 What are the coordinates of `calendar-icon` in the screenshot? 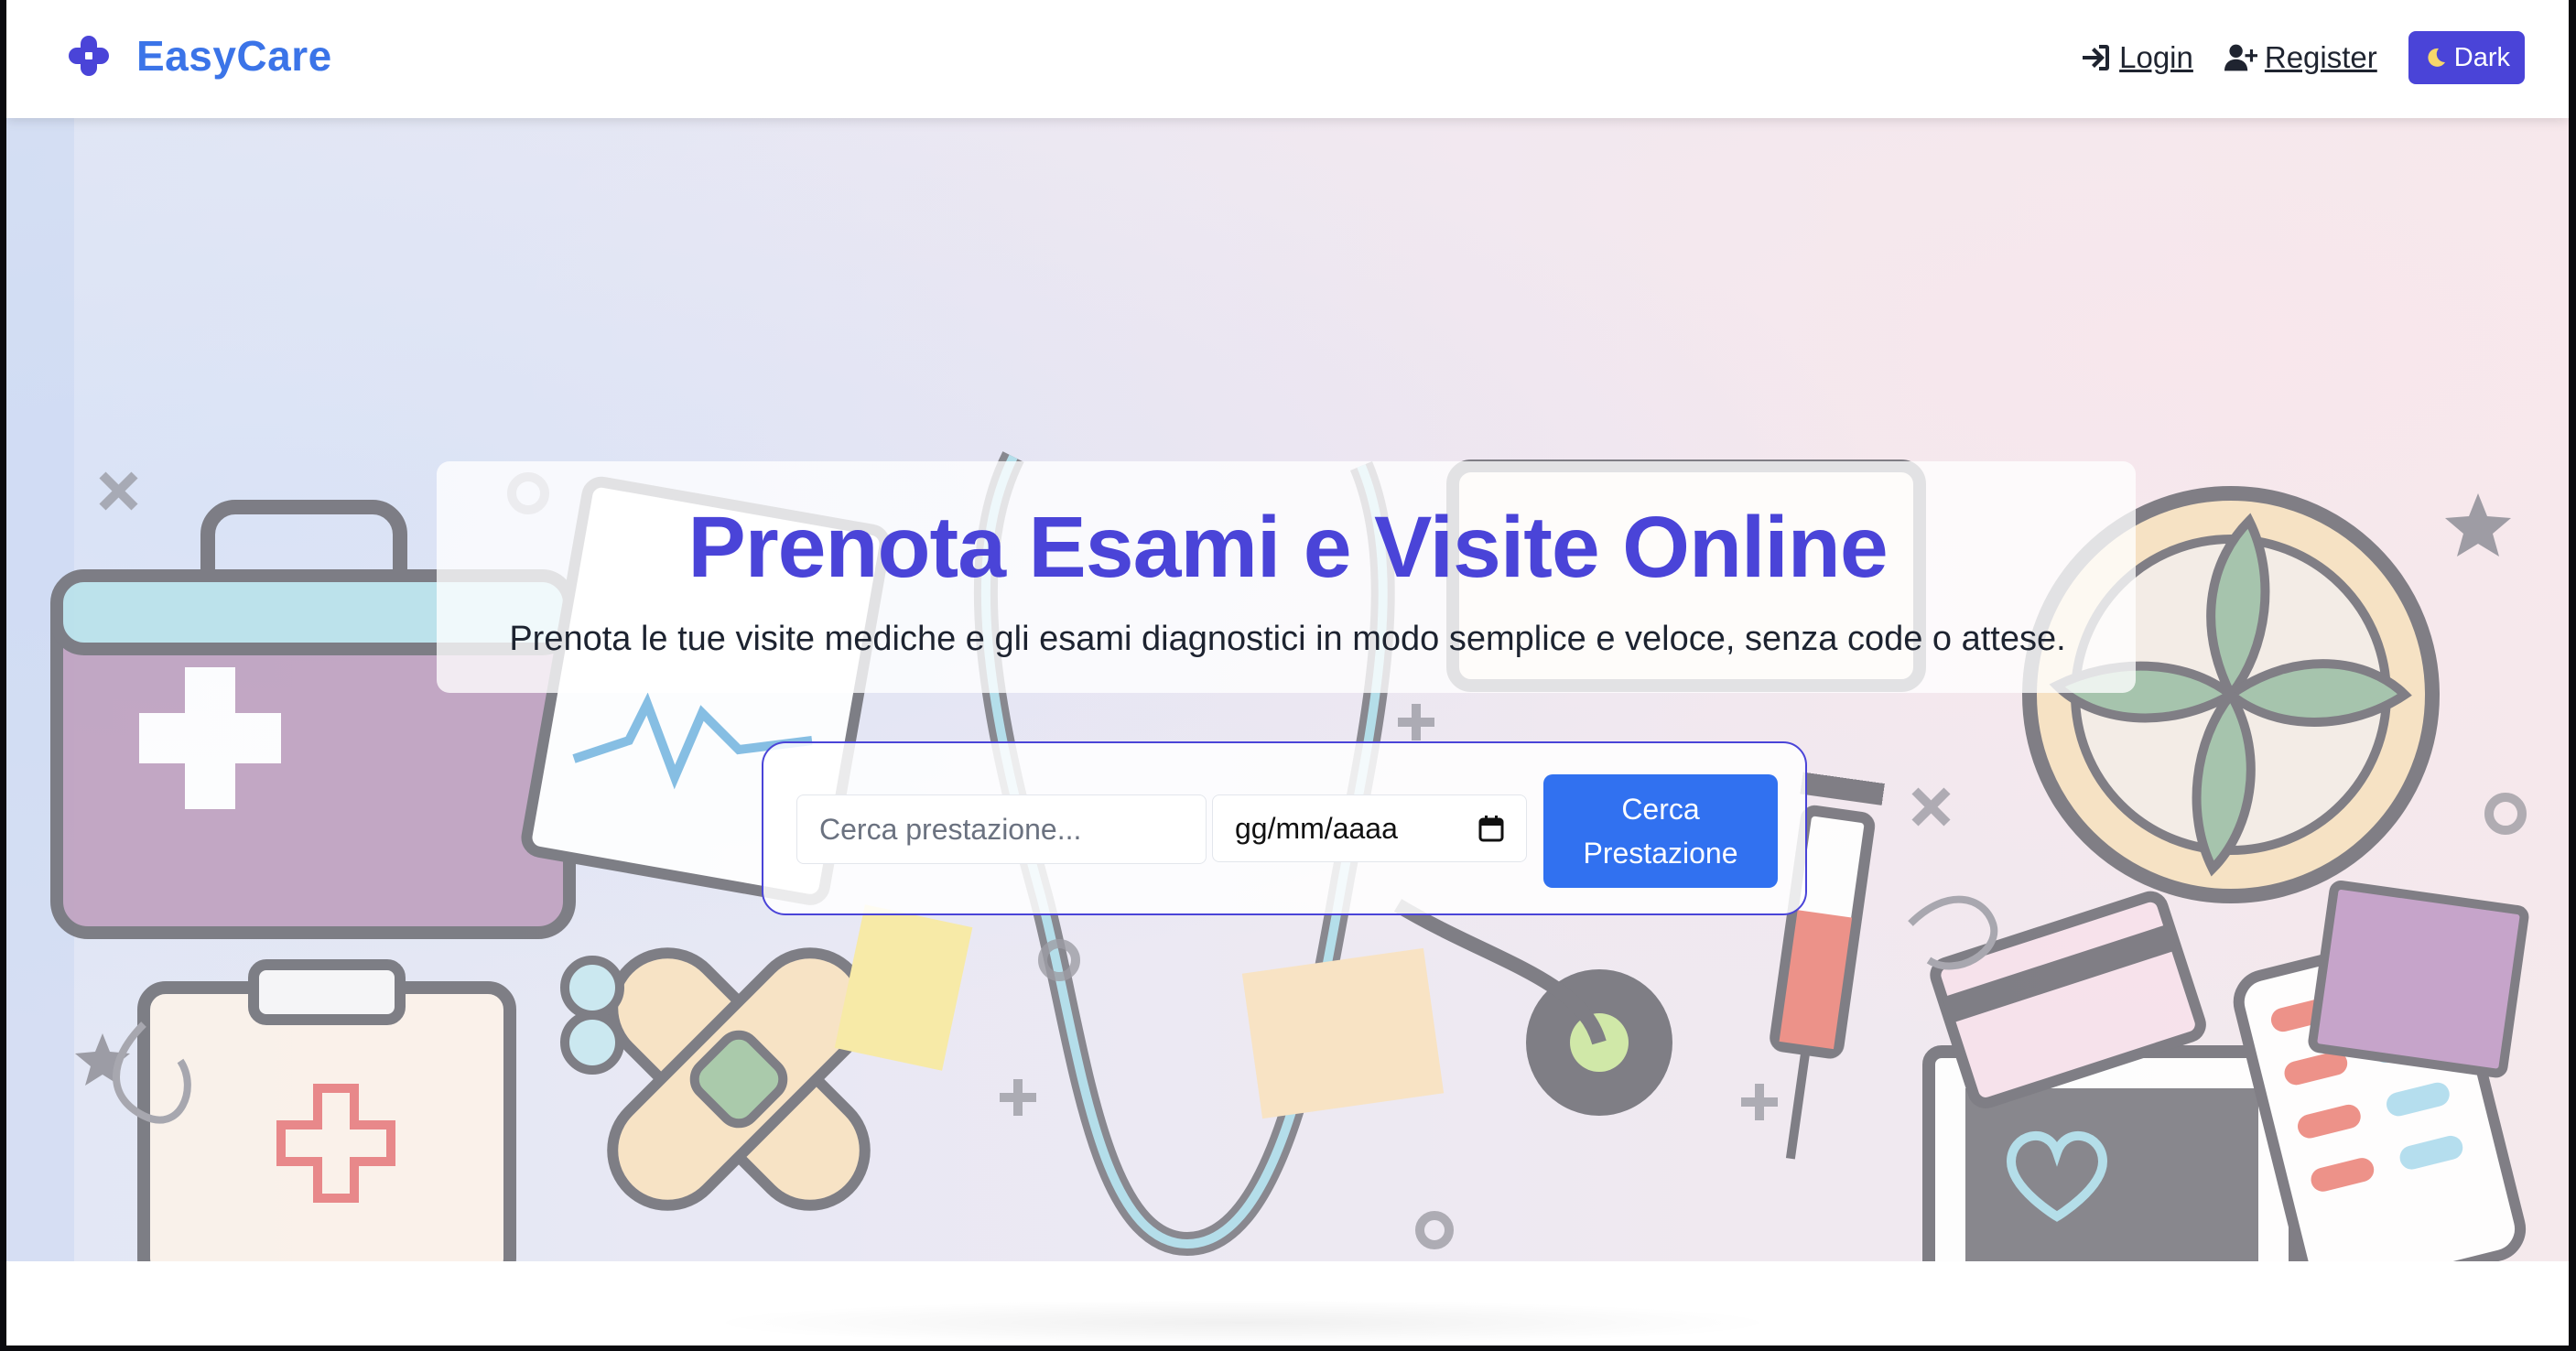 It's located at (1491, 828).